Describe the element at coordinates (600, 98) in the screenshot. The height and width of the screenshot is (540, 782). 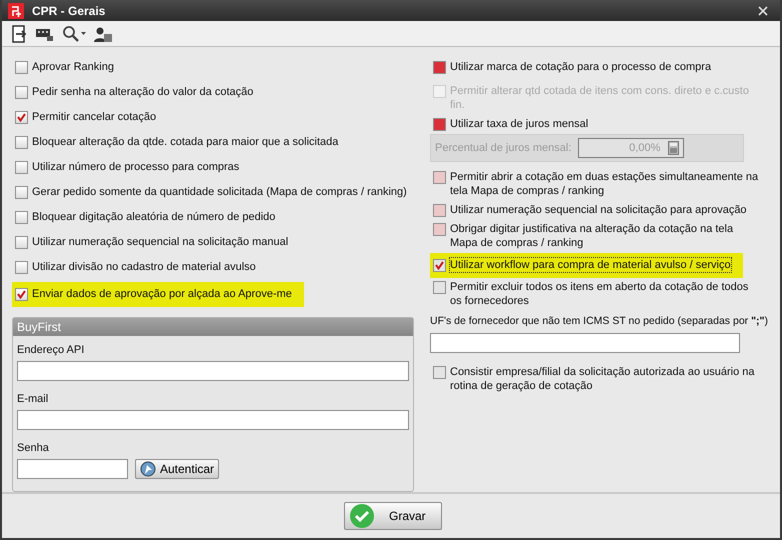
I see `option-label: Permitir alterar qtd cotada de itens com cons. direto e c.custo fin.` at that location.